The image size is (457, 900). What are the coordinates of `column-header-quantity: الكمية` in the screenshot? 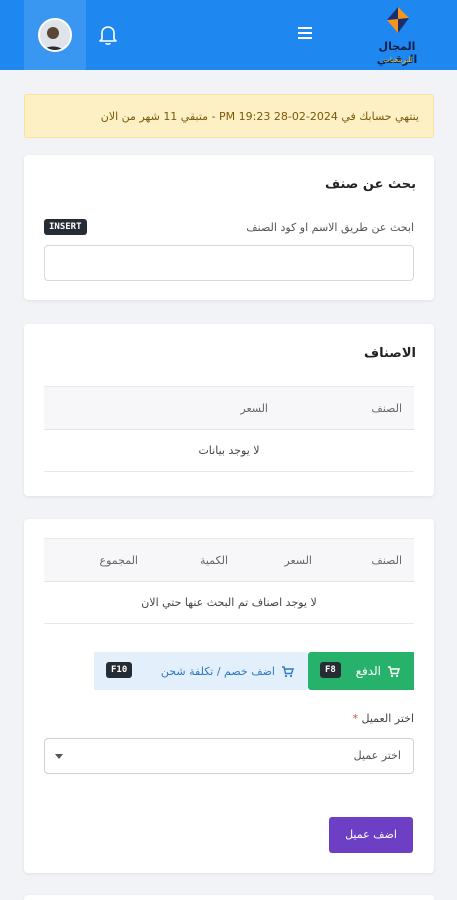 It's located at (213, 560).